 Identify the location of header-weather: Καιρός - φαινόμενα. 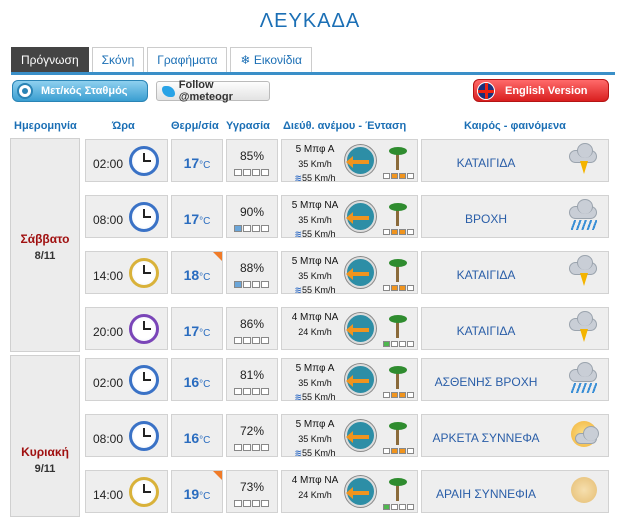
(515, 126).